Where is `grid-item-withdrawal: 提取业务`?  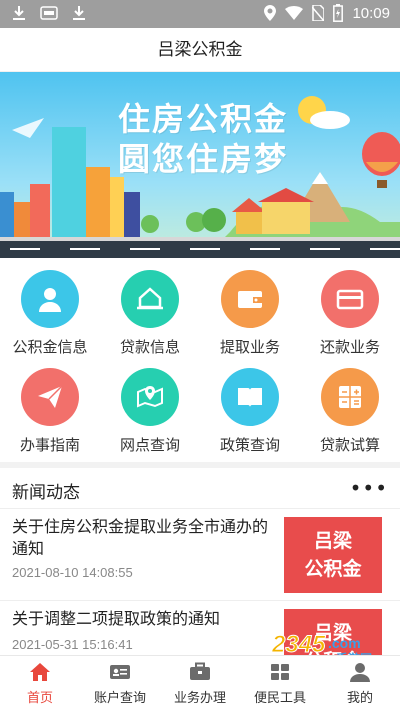
grid-item-withdrawal: 提取业务 is located at coordinates (250, 311).